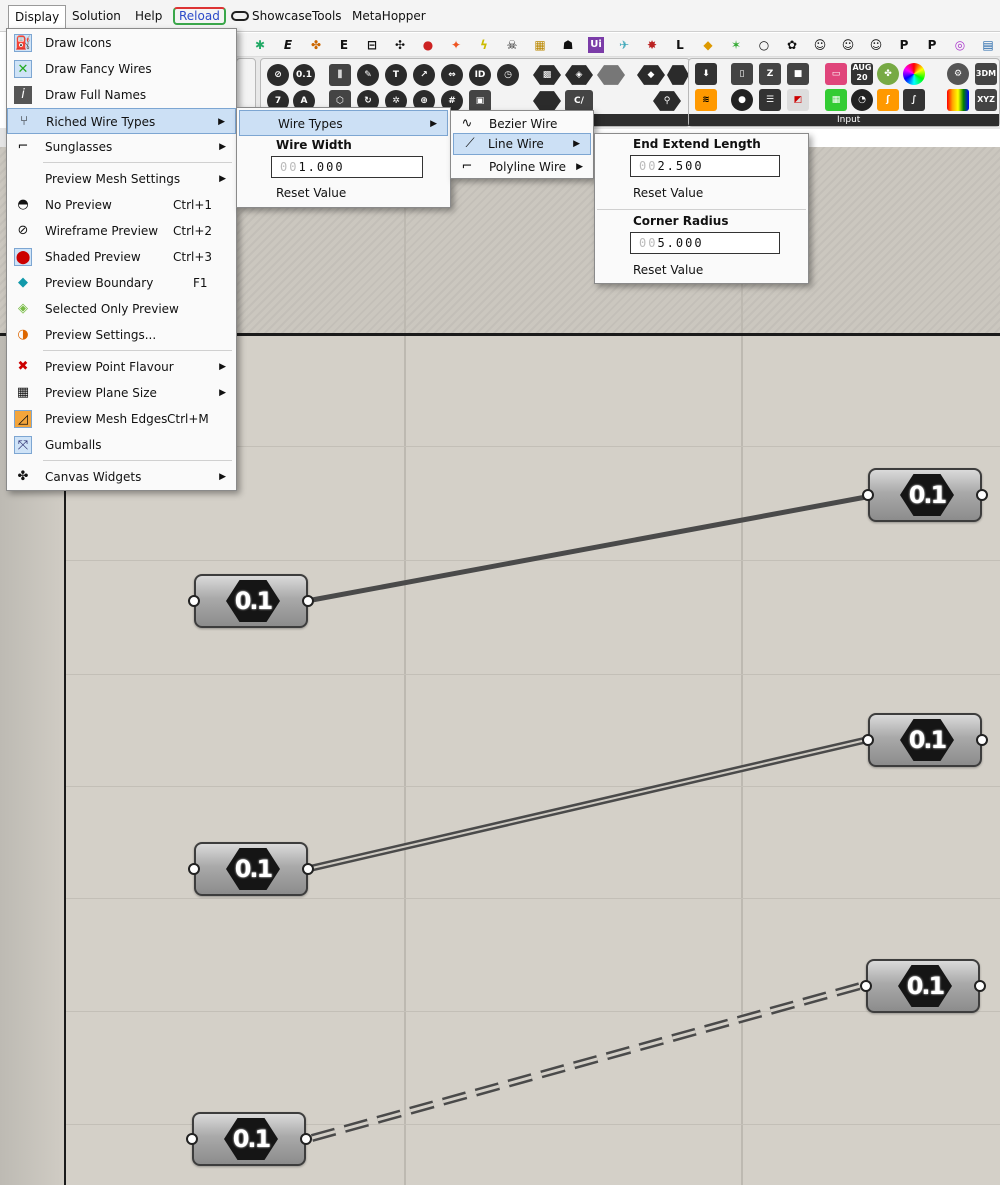  I want to click on script-c-icon: C/, so click(579, 101).